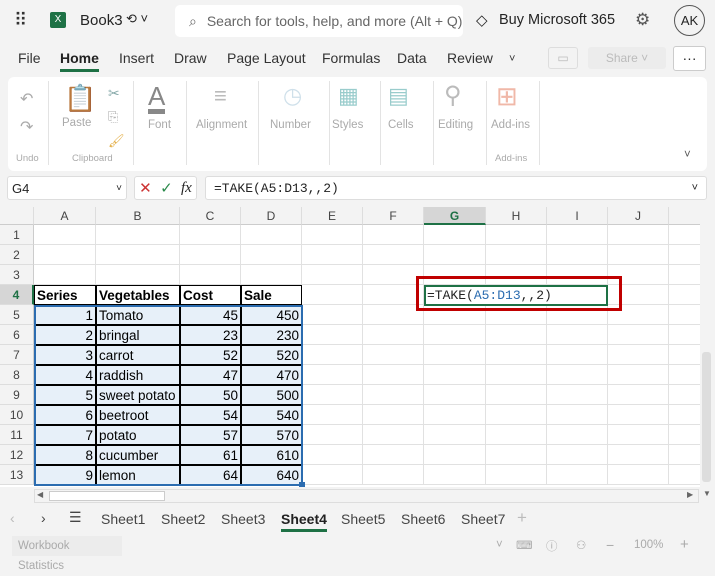 Image resolution: width=715 pixels, height=576 pixels. I want to click on table-cell: 570, so click(271, 435).